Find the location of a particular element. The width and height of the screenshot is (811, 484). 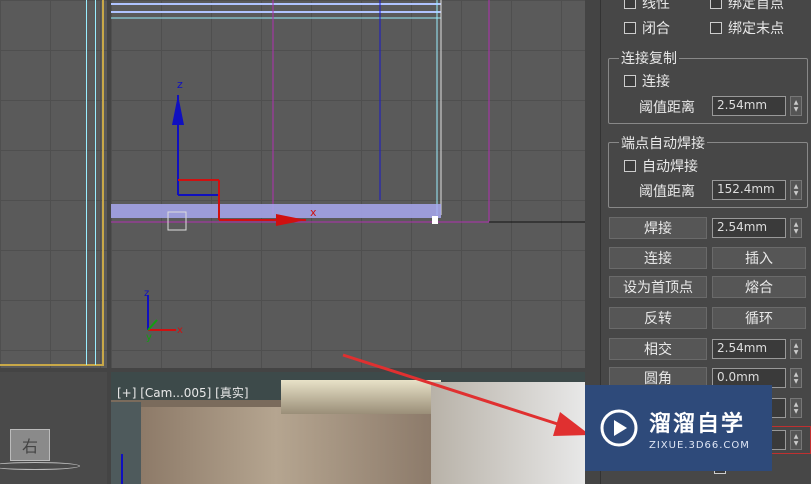

object-outline is located at coordinates (91, 182).